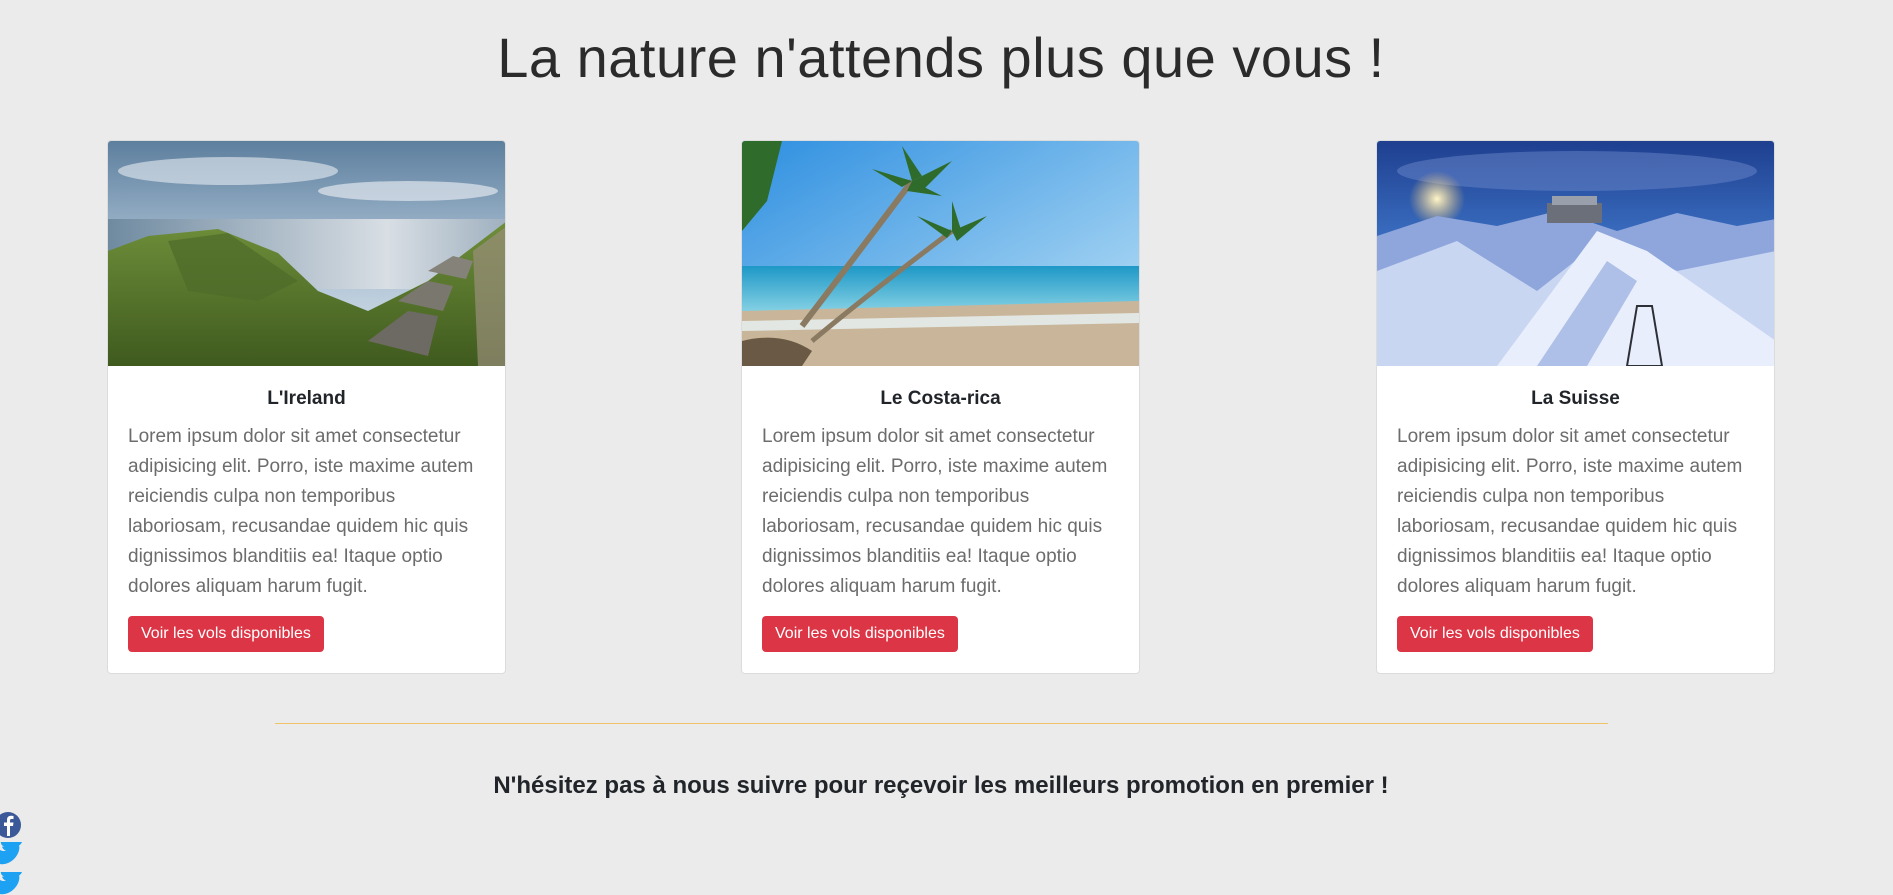 The width and height of the screenshot is (1893, 895). Describe the element at coordinates (306, 398) in the screenshot. I see `card-title: L'Ireland` at that location.